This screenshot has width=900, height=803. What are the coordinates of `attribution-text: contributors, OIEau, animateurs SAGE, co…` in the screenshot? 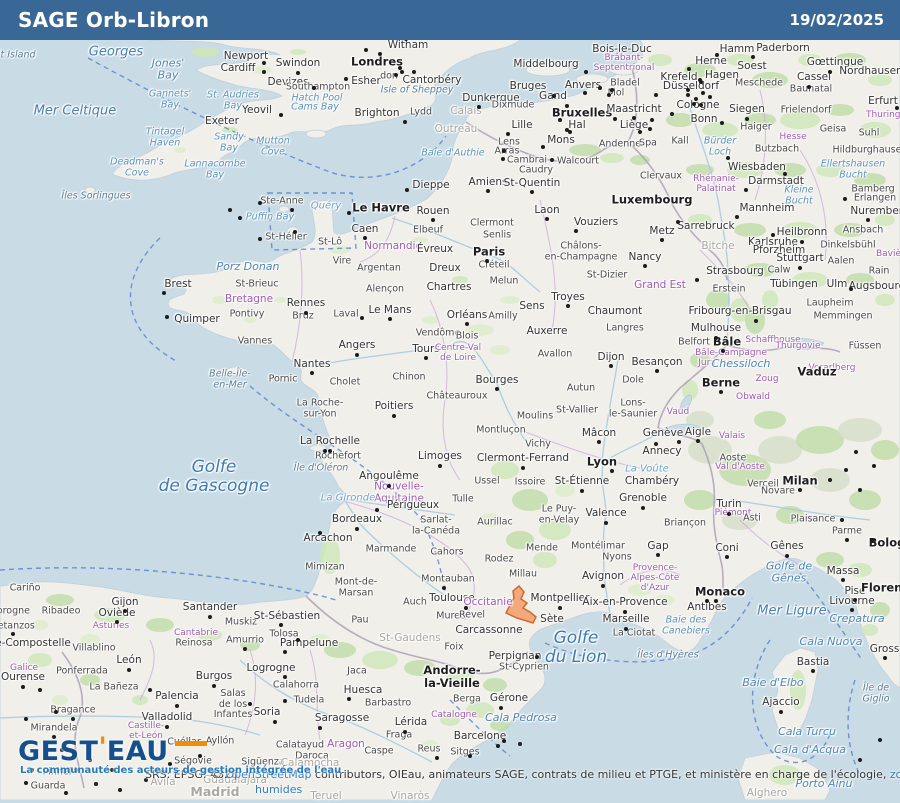 It's located at (600, 774).